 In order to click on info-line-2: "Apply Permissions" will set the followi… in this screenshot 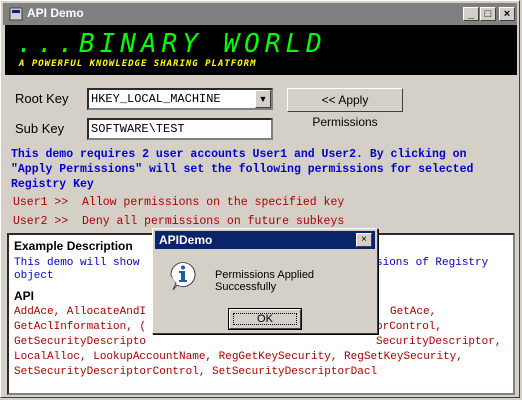, I will do `click(242, 169)`.